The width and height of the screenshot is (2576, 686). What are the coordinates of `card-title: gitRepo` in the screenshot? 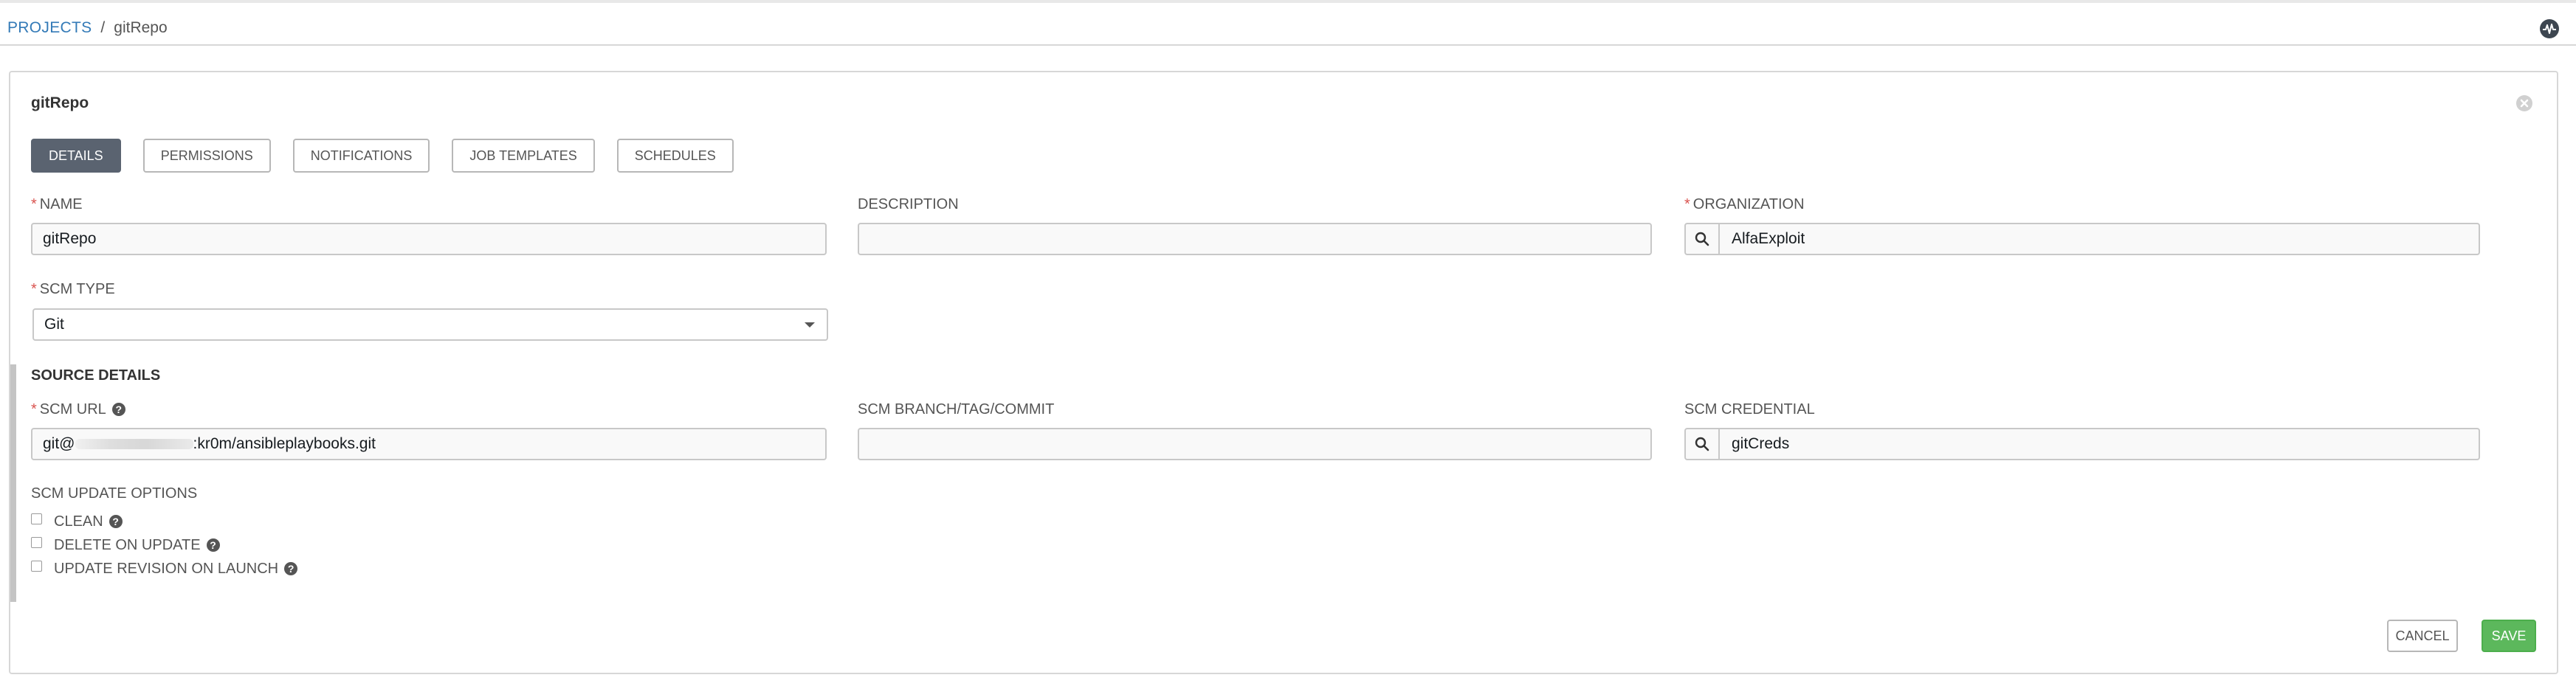 It's located at (60, 103).